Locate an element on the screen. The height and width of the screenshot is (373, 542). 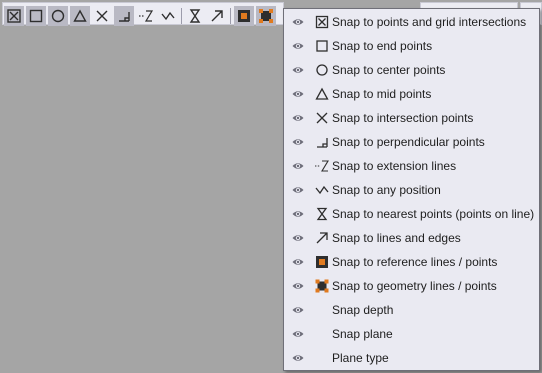
snap-menu-item: Plane type is located at coordinates (411, 358).